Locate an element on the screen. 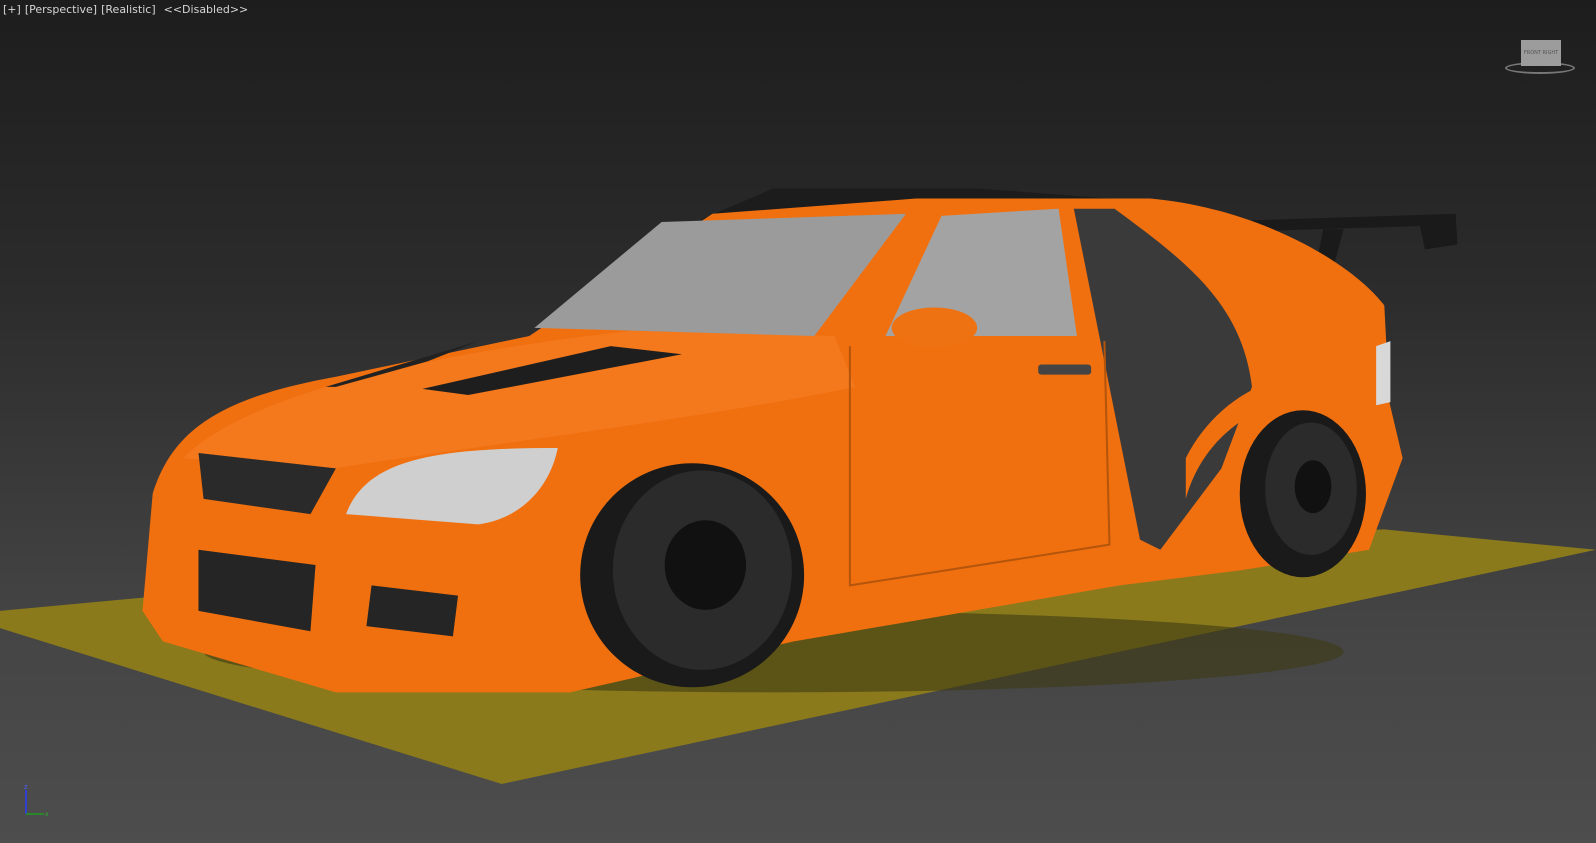 The width and height of the screenshot is (1596, 843). viewcube-face: FRONT RIGHT is located at coordinates (1541, 53).